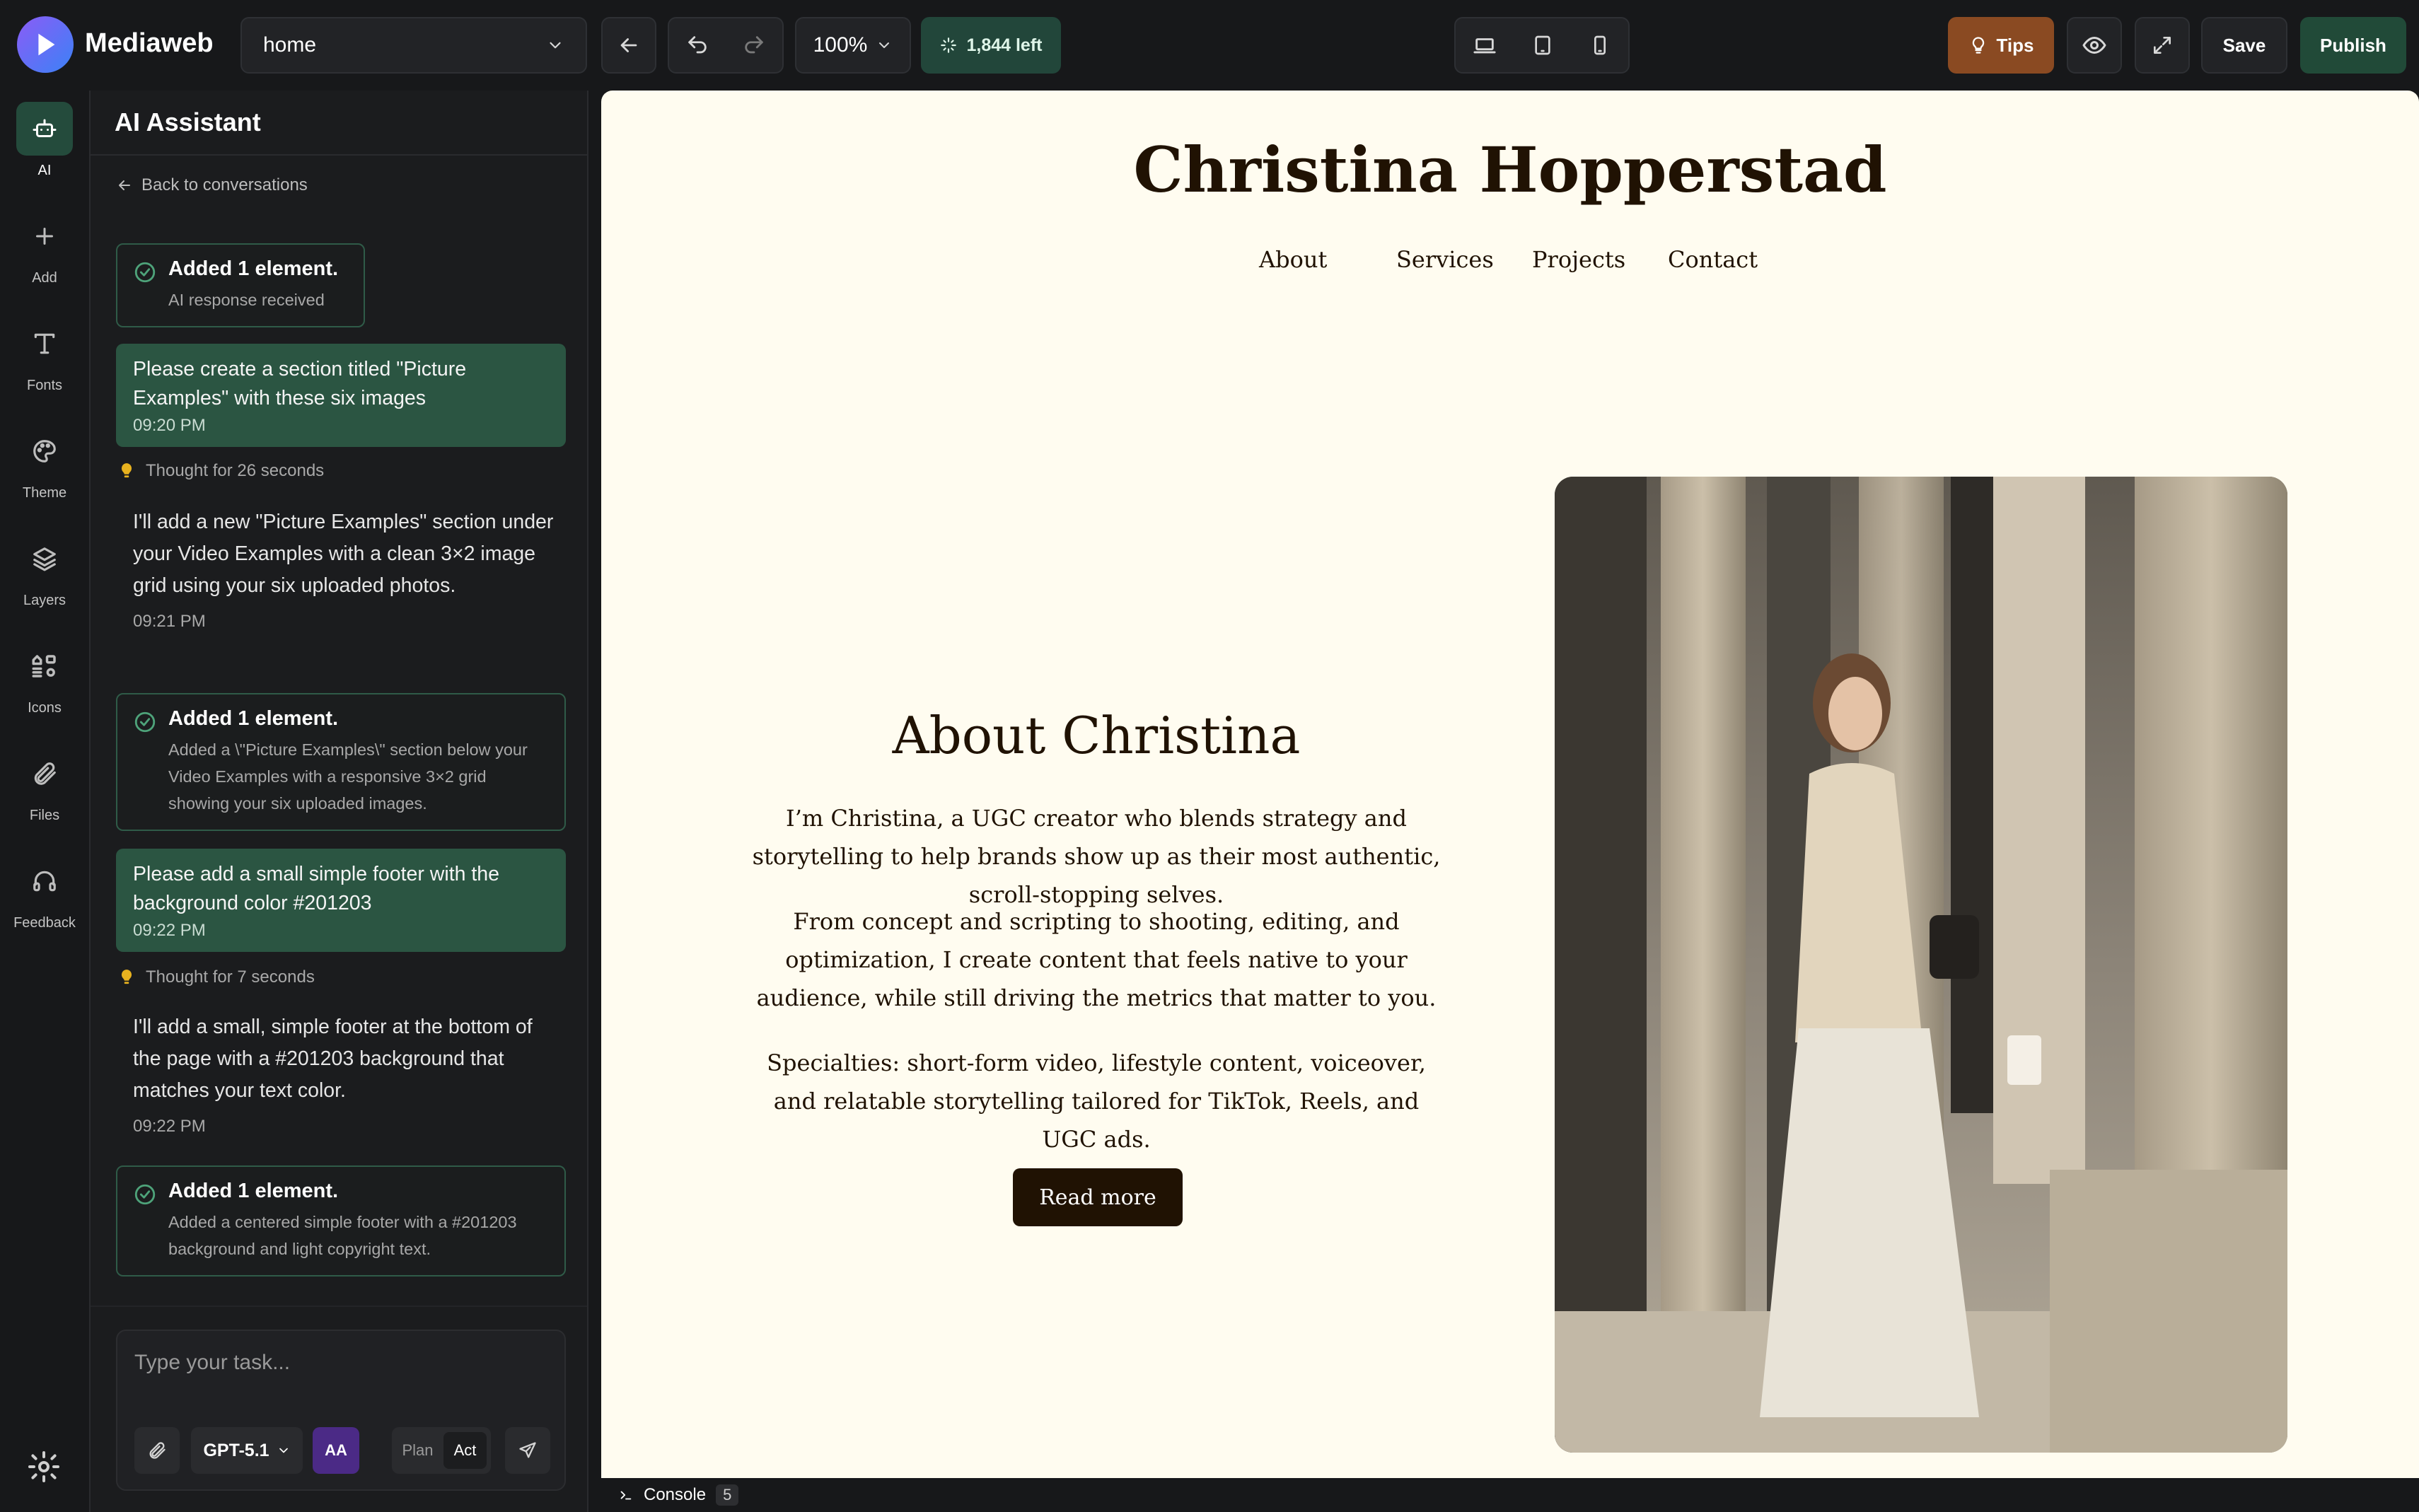  Describe the element at coordinates (157, 1450) in the screenshot. I see `attach-button` at that location.